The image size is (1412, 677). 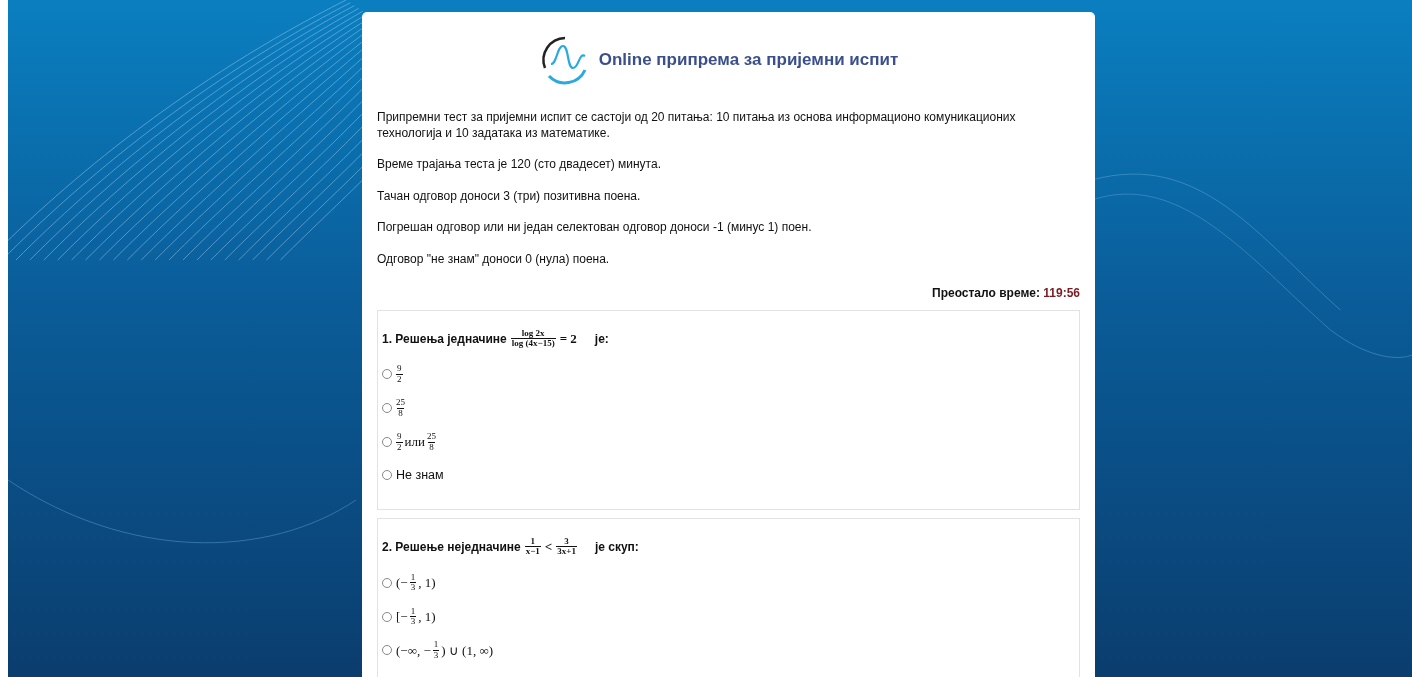 What do you see at coordinates (548, 547) in the screenshot?
I see `math-text: <` at bounding box center [548, 547].